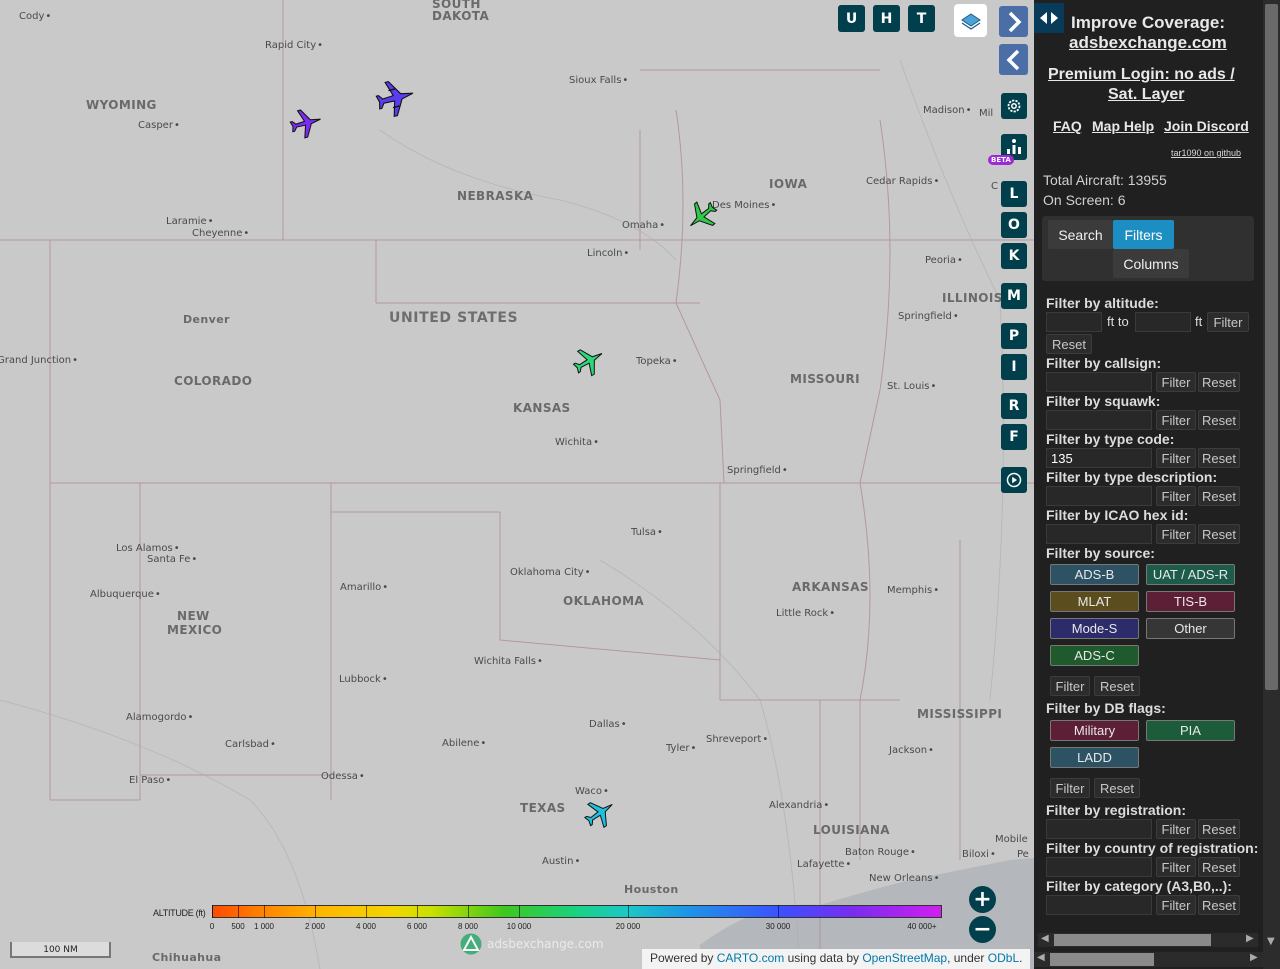  What do you see at coordinates (1099, 382) in the screenshot?
I see `callsign-input` at bounding box center [1099, 382].